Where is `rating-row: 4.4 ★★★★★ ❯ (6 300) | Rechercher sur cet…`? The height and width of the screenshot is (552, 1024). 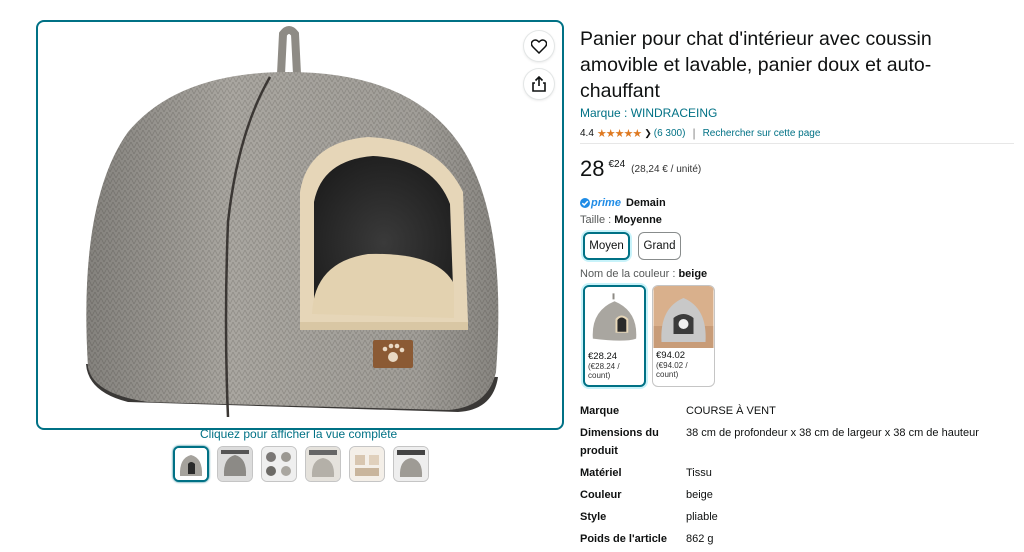 rating-row: 4.4 ★★★★★ ❯ (6 300) | Rechercher sur cet… is located at coordinates (700, 133).